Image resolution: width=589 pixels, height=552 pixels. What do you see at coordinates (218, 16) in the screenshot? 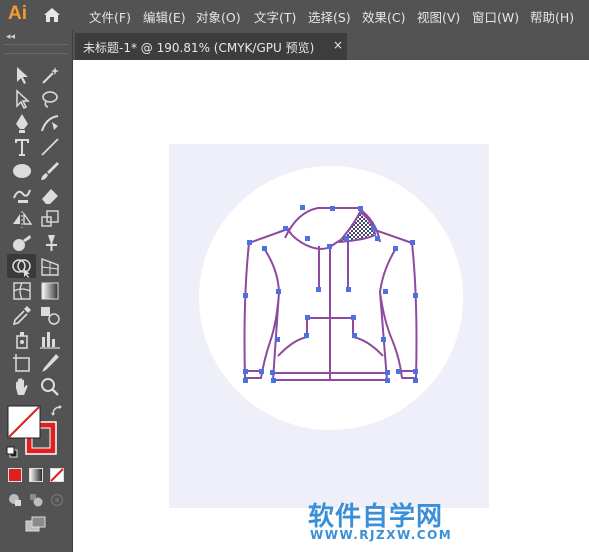
I see `menu-object: 对象(O)` at bounding box center [218, 16].